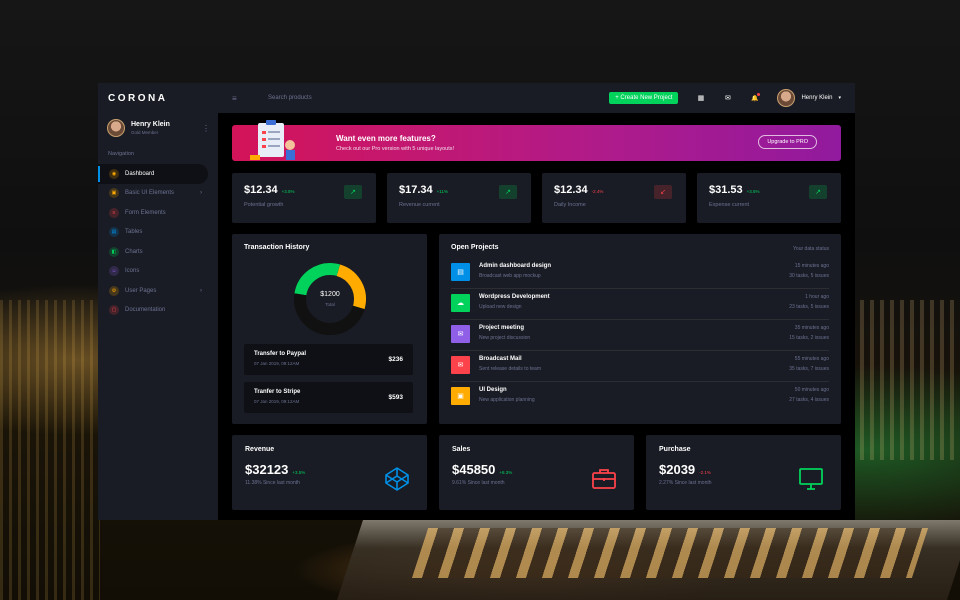 Image resolution: width=960 pixels, height=600 pixels. I want to click on view-status-link: Your data status, so click(811, 249).